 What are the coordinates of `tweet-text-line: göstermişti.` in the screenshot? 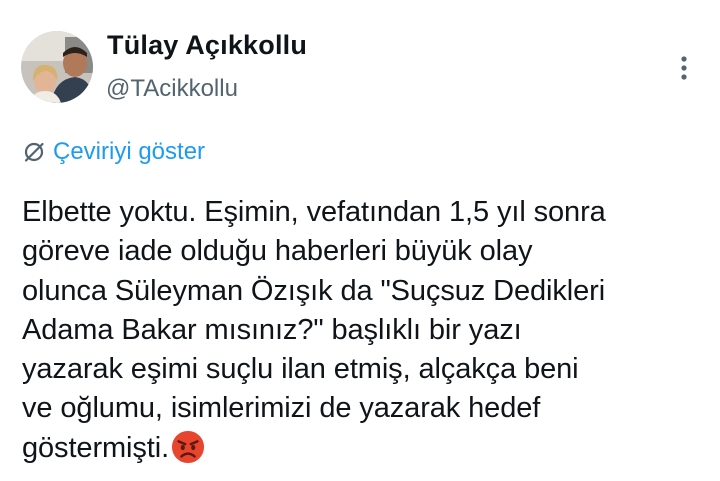 It's located at (96, 447).